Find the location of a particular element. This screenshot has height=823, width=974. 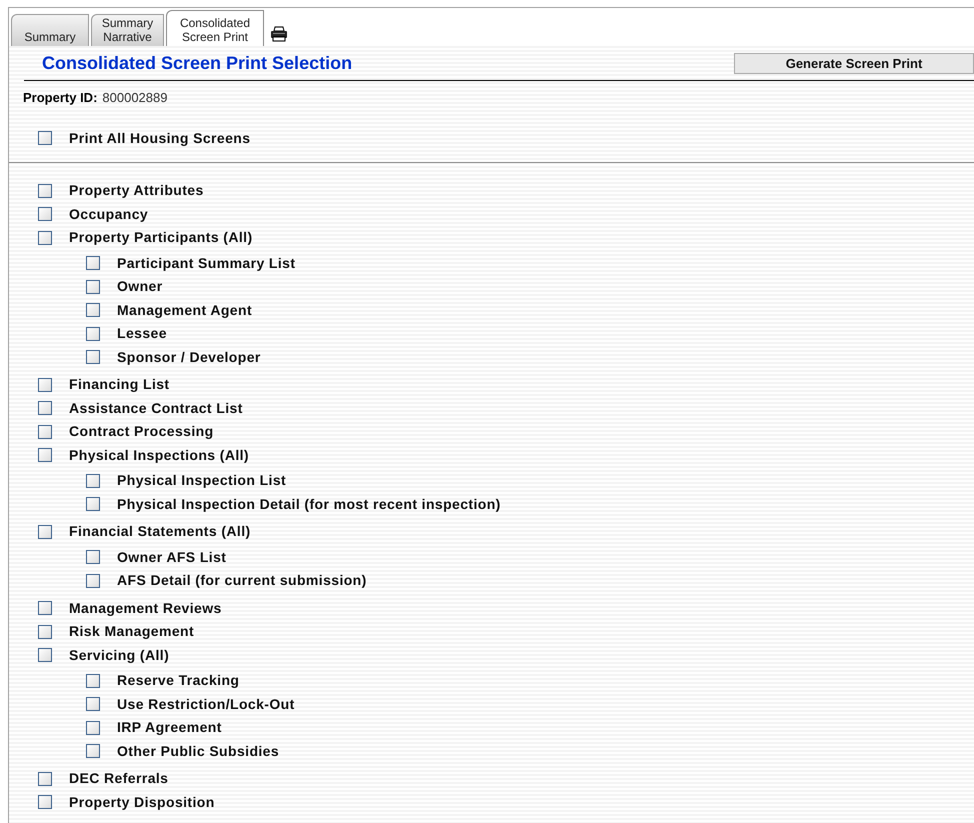

option-label: Occupancy is located at coordinates (108, 214).